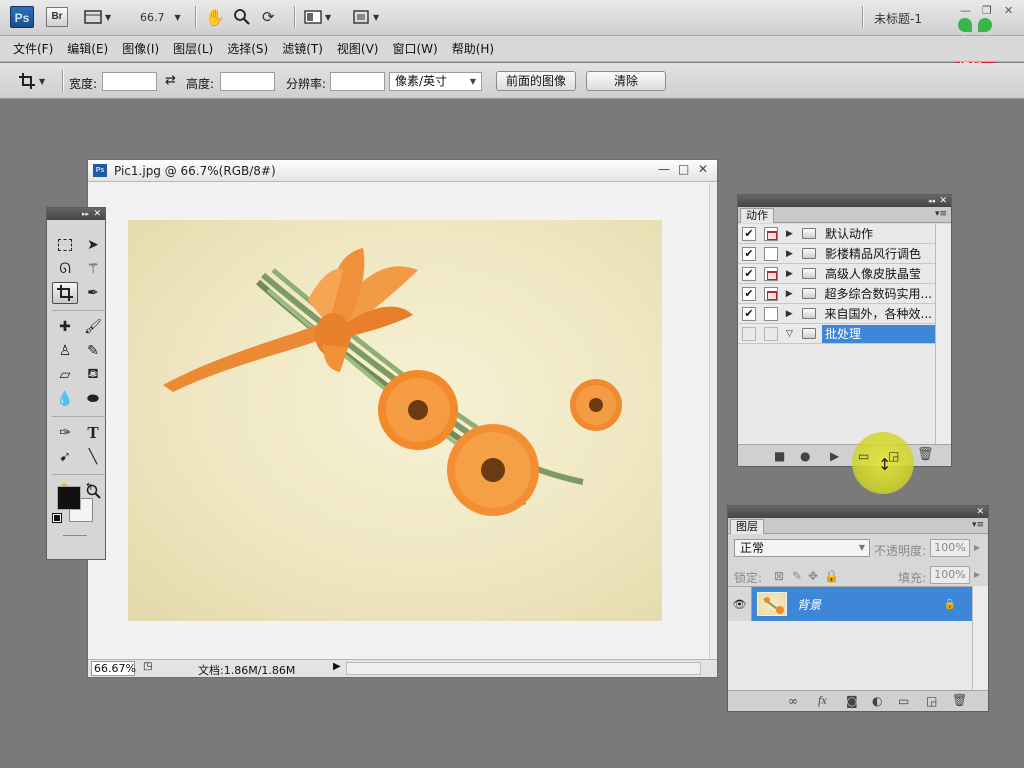  I want to click on eraser-tool: ▱, so click(65, 375).